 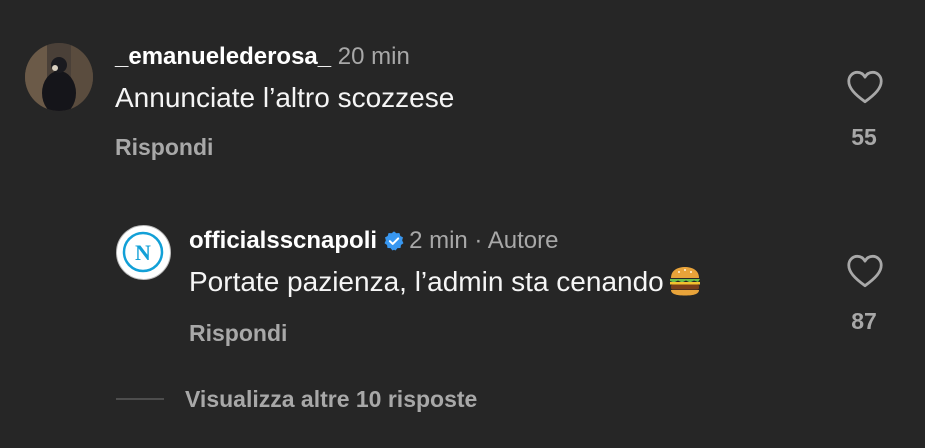 I want to click on reply-button: Rispondi, so click(x=238, y=333).